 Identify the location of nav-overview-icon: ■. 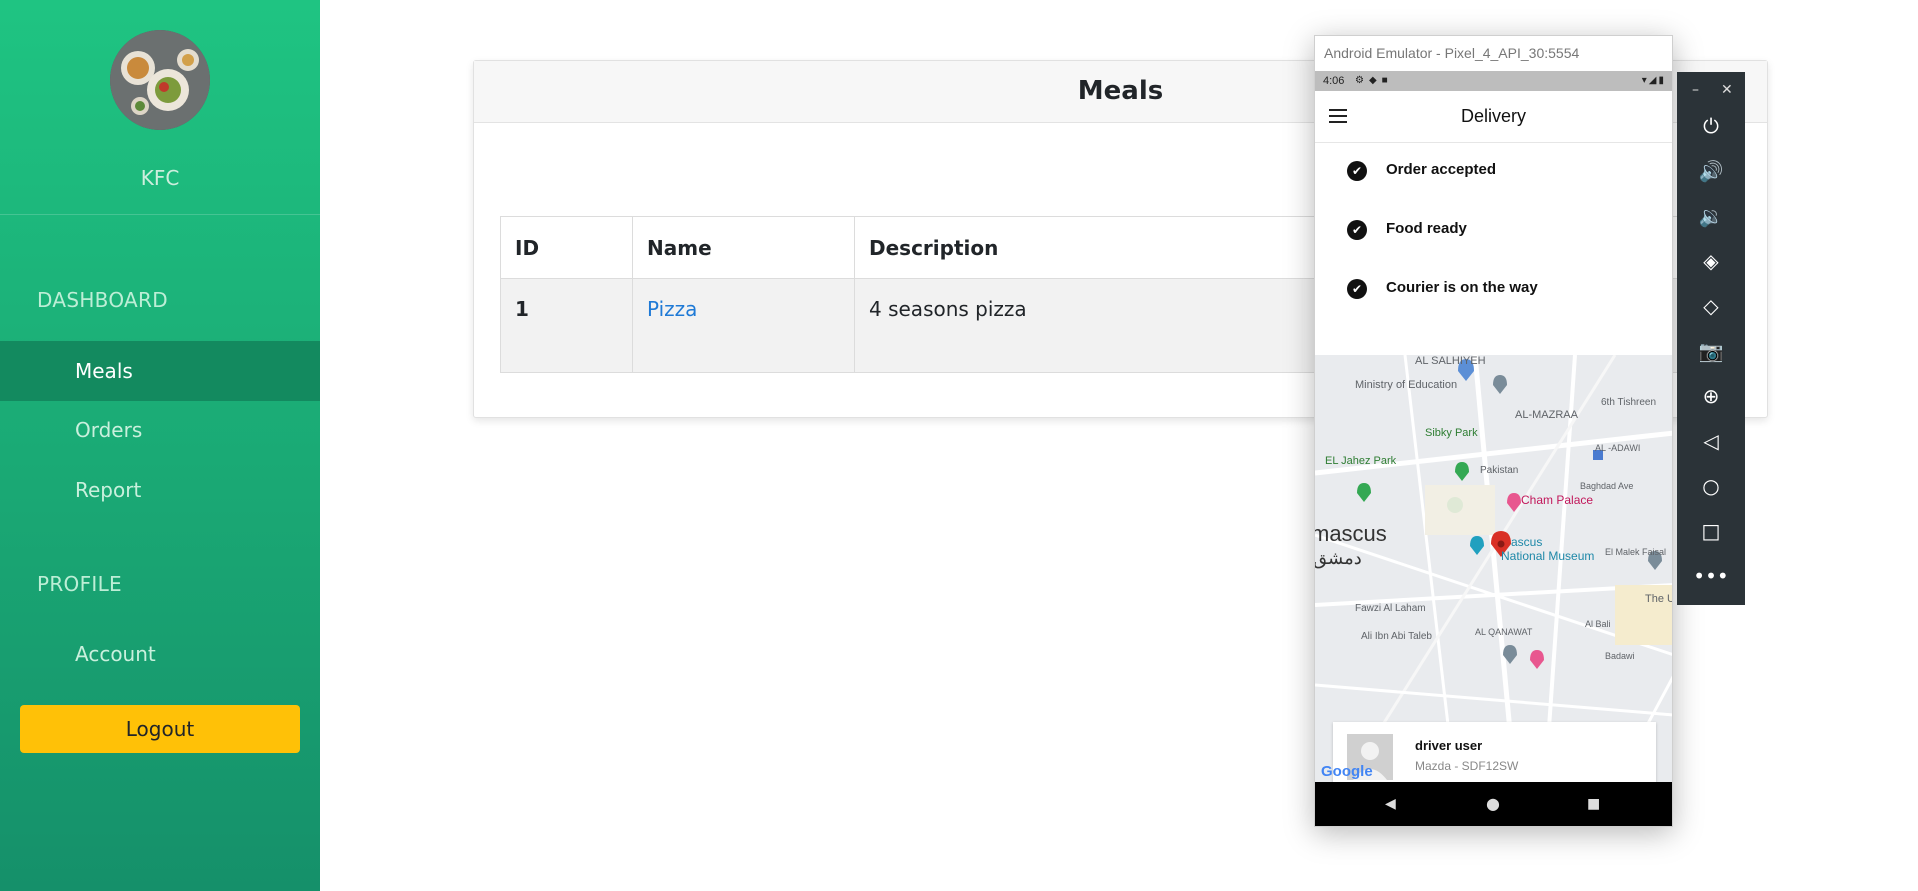
(1593, 804).